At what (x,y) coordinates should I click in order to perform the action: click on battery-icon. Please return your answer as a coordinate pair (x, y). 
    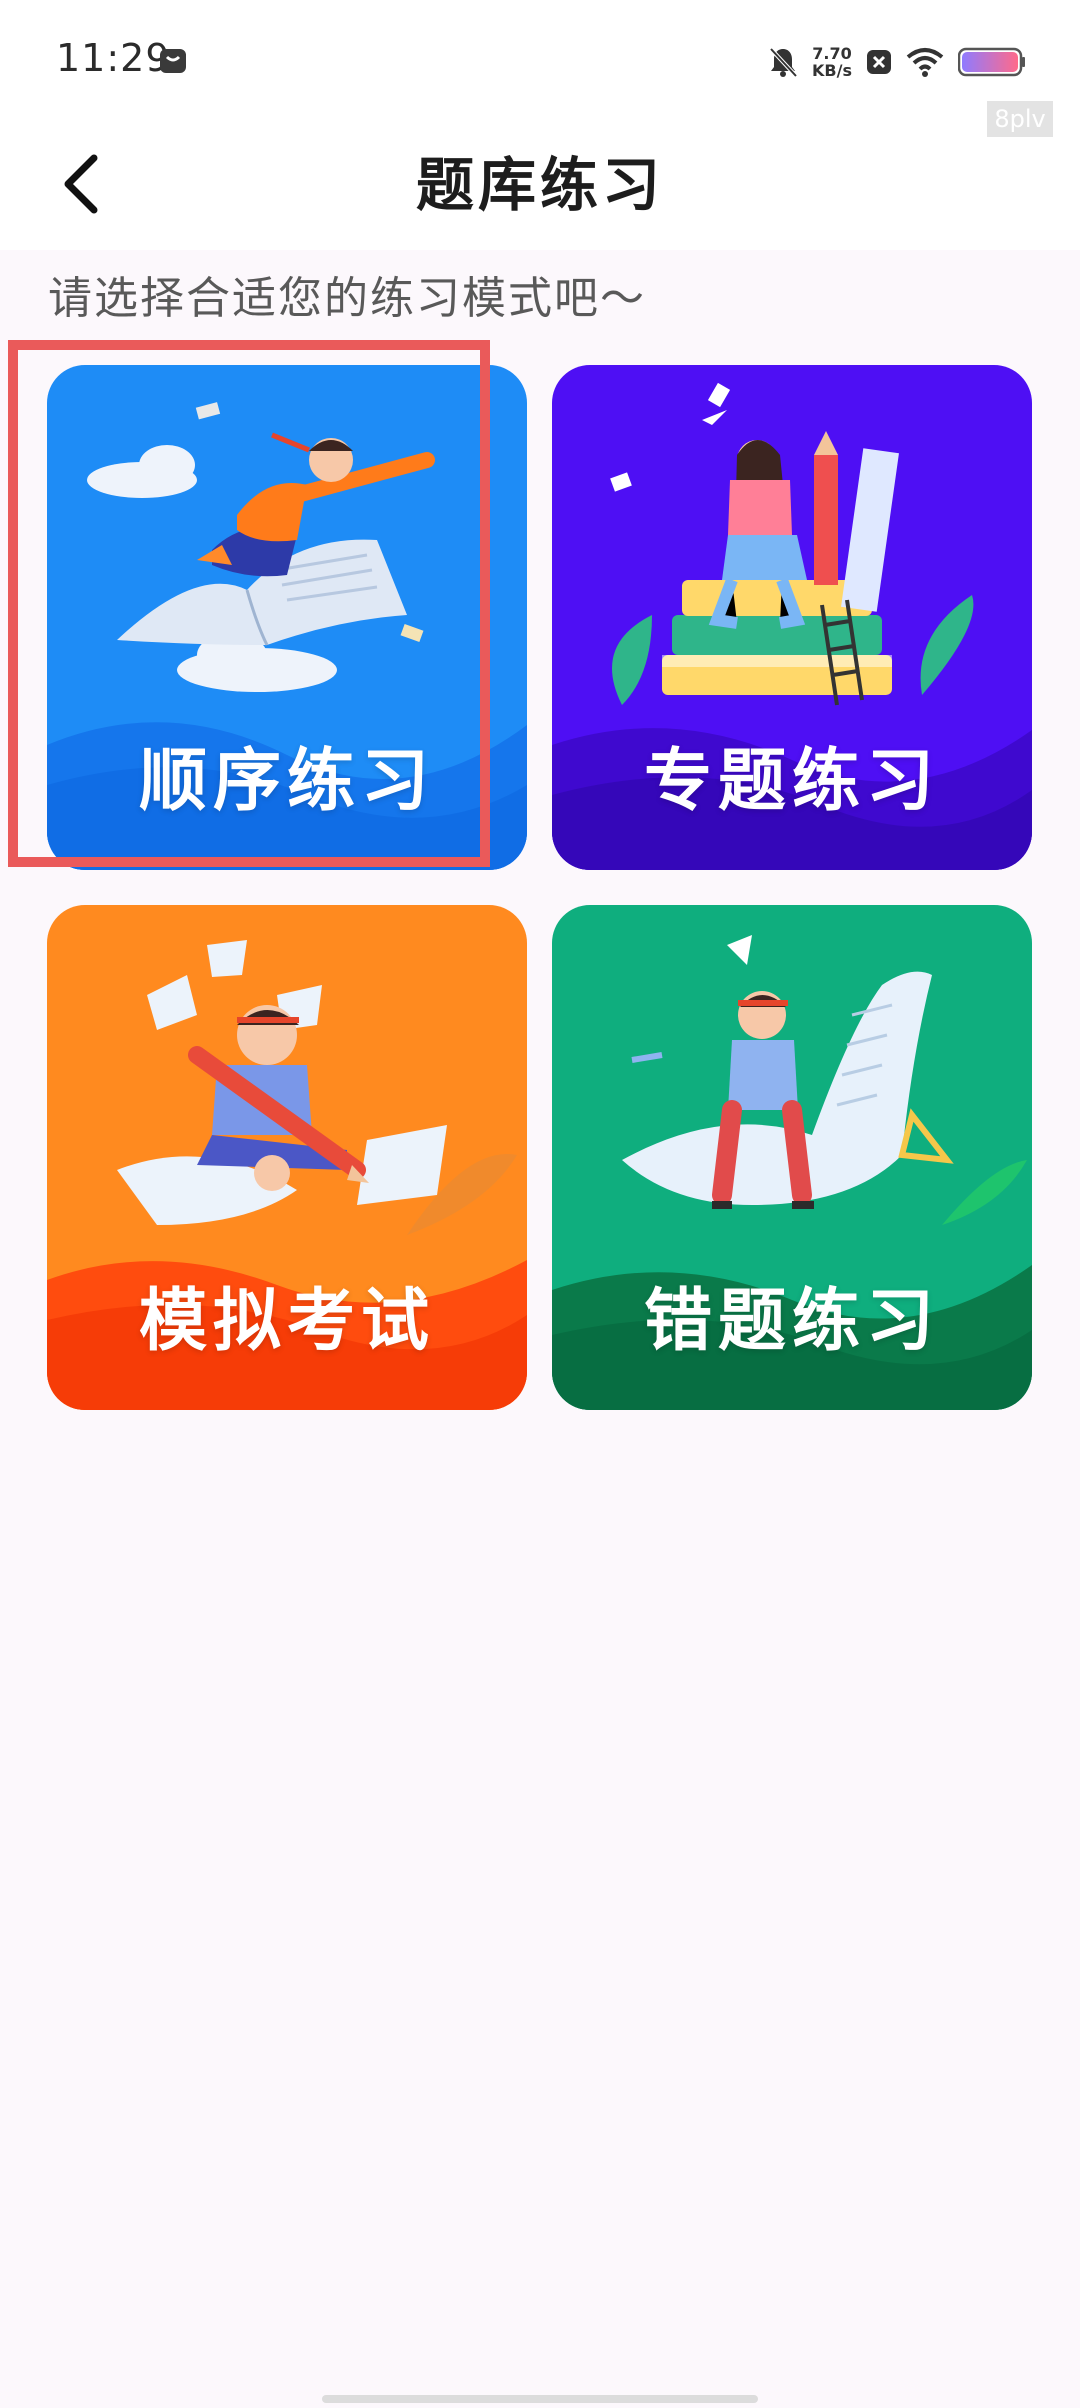
    Looking at the image, I should click on (991, 62).